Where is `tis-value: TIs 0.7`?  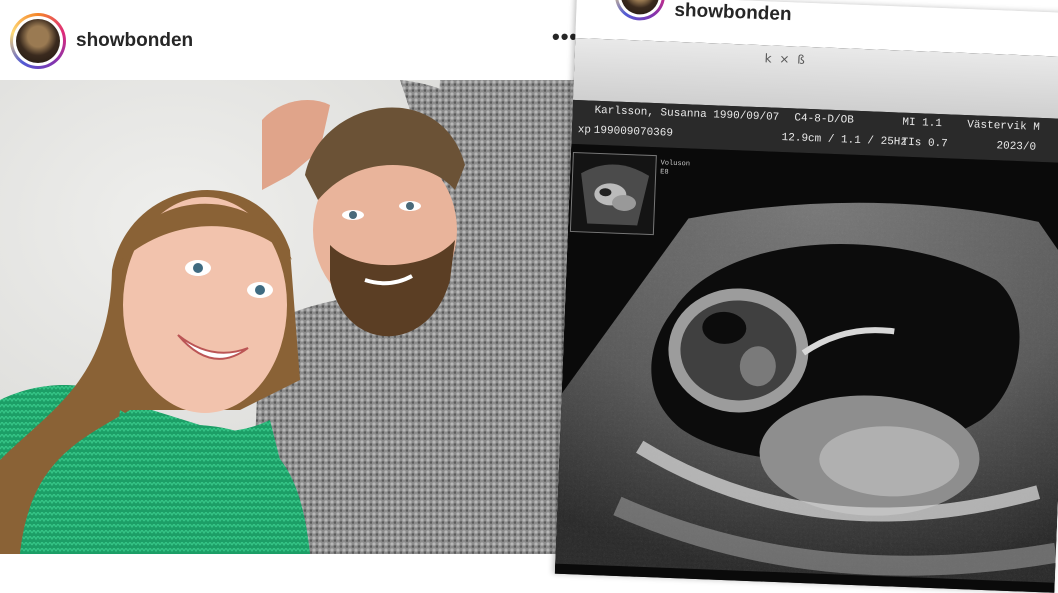 tis-value: TIs 0.7 is located at coordinates (924, 143).